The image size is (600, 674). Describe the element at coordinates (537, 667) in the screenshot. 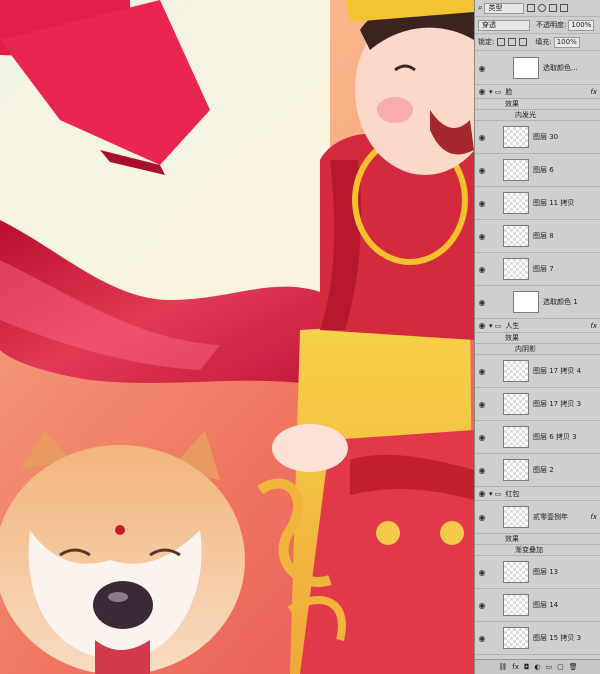

I see `adjustment-icon: ◐` at that location.